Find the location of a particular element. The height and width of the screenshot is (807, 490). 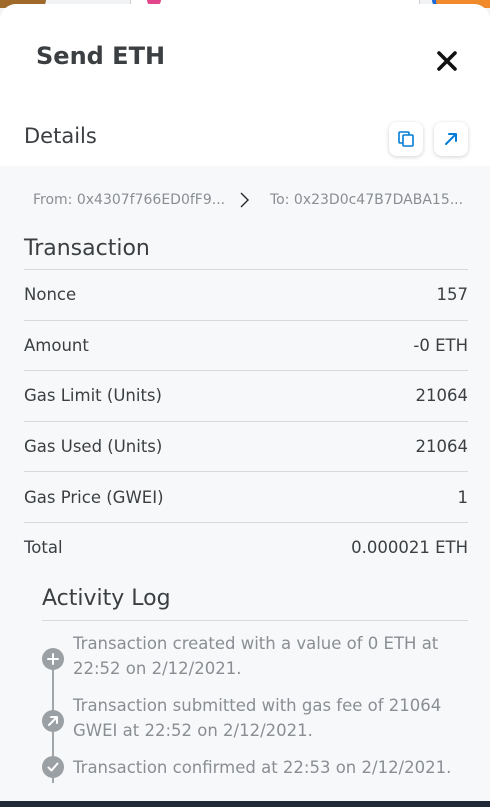

breakdown-label: Amount is located at coordinates (56, 345).